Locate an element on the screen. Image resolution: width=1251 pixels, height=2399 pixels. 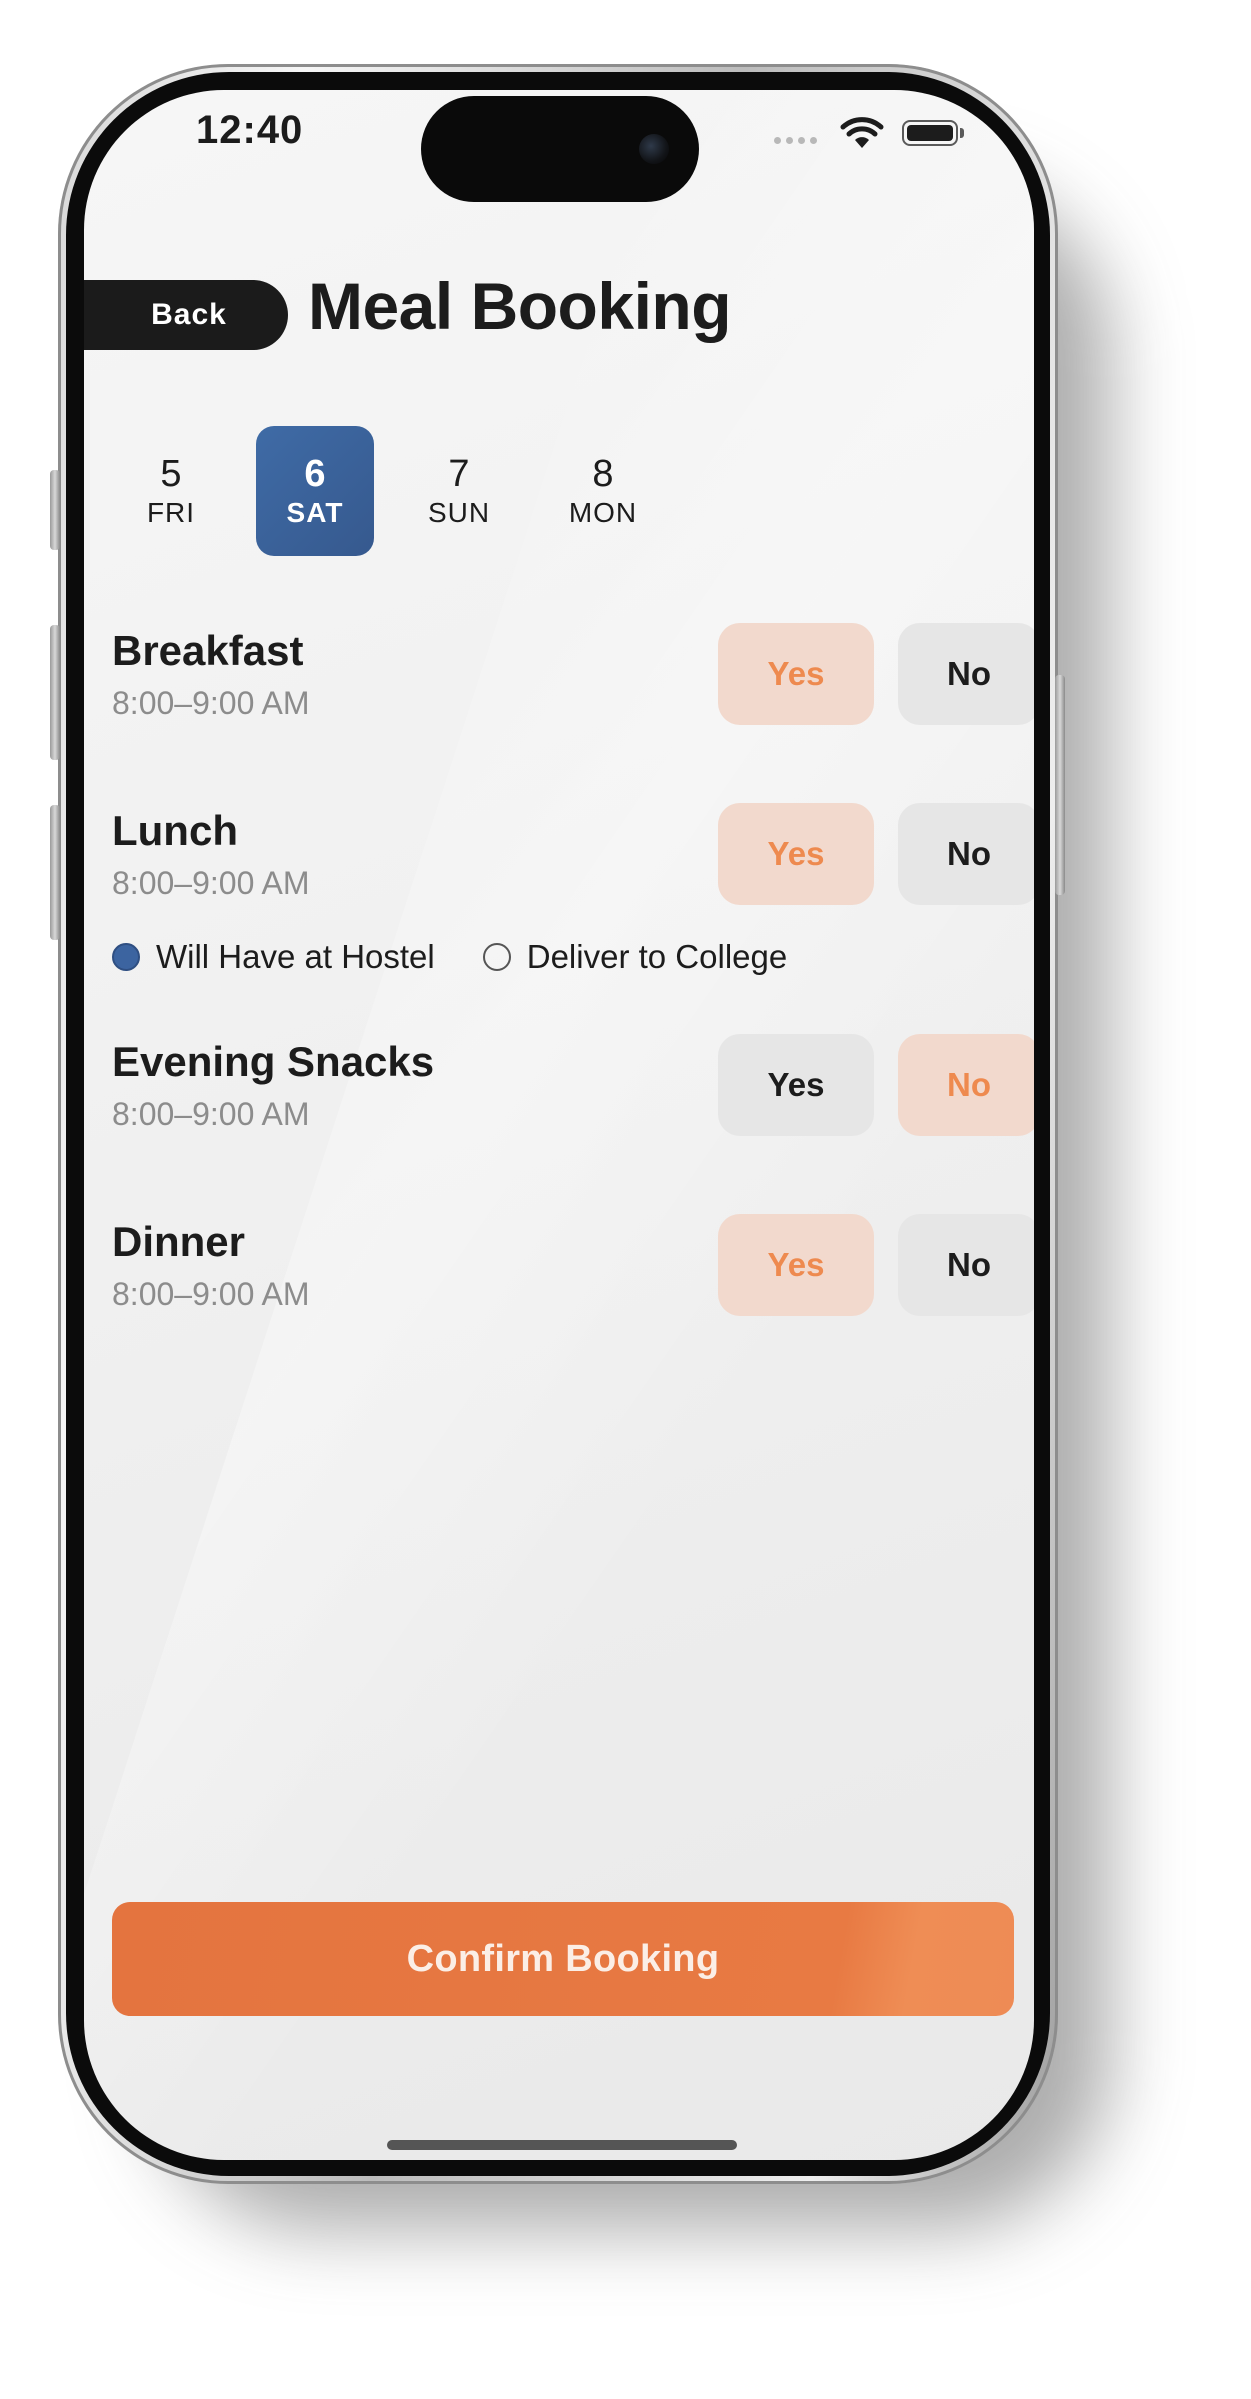
radio-unchecked-icon is located at coordinates (496, 957).